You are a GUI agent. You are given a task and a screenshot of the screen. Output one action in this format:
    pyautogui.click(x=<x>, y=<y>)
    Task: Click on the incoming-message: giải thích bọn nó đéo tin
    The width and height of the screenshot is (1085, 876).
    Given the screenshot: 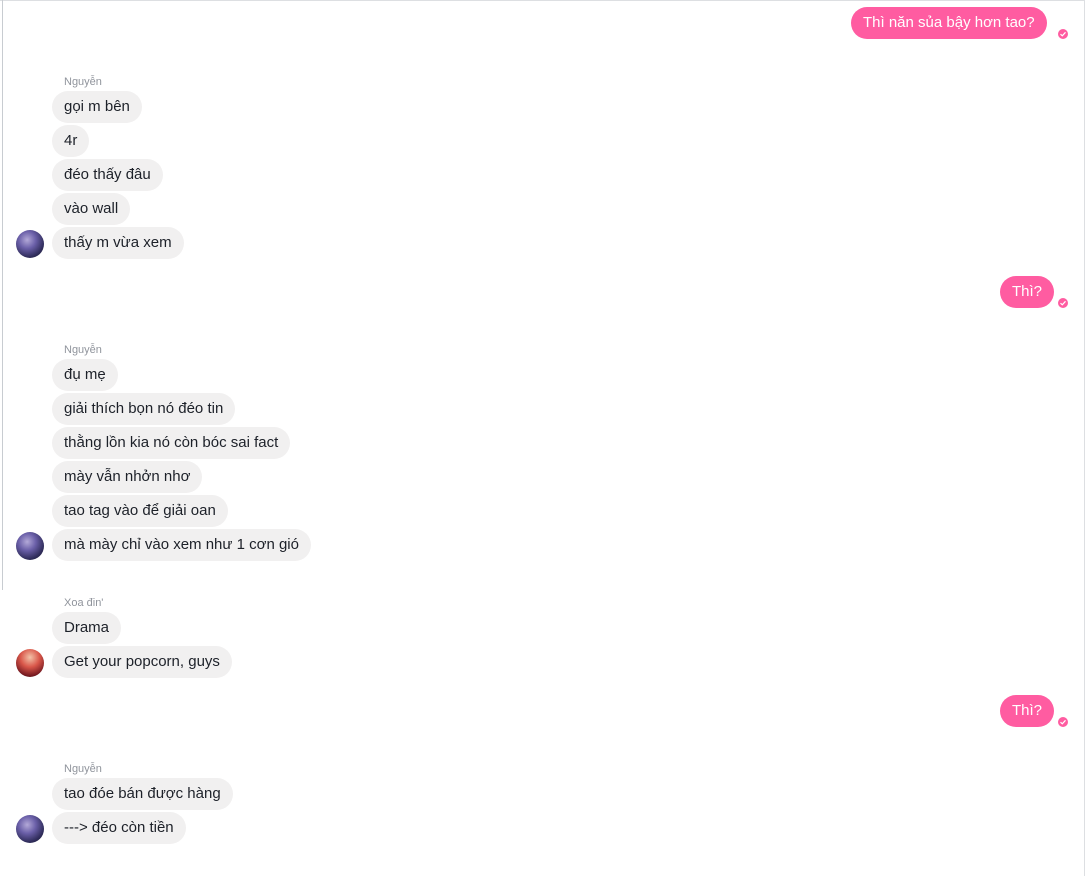 What is the action you would take?
    pyautogui.click(x=144, y=409)
    